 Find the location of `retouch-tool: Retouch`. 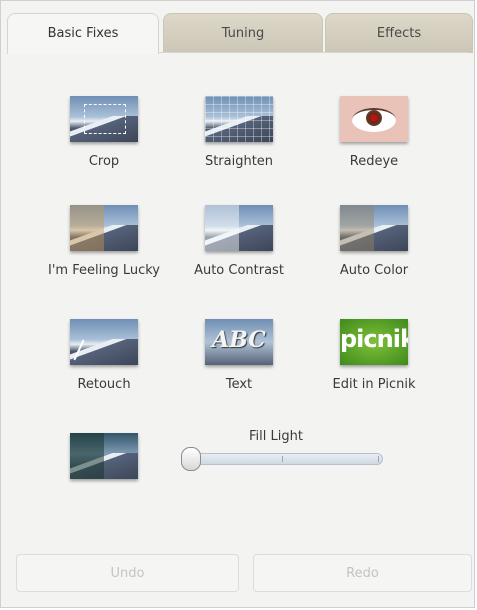

retouch-tool: Retouch is located at coordinates (104, 355).